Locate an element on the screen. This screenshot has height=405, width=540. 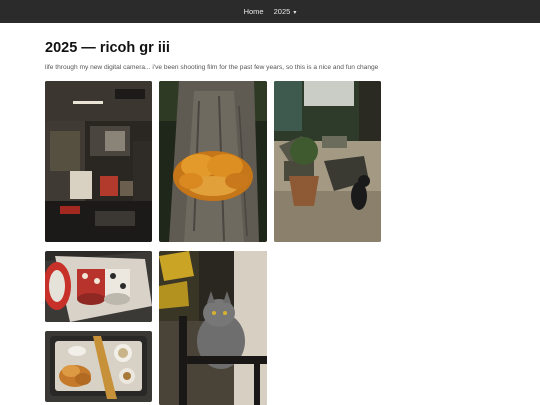
gallery-photo-mugs is located at coordinates (98, 286).